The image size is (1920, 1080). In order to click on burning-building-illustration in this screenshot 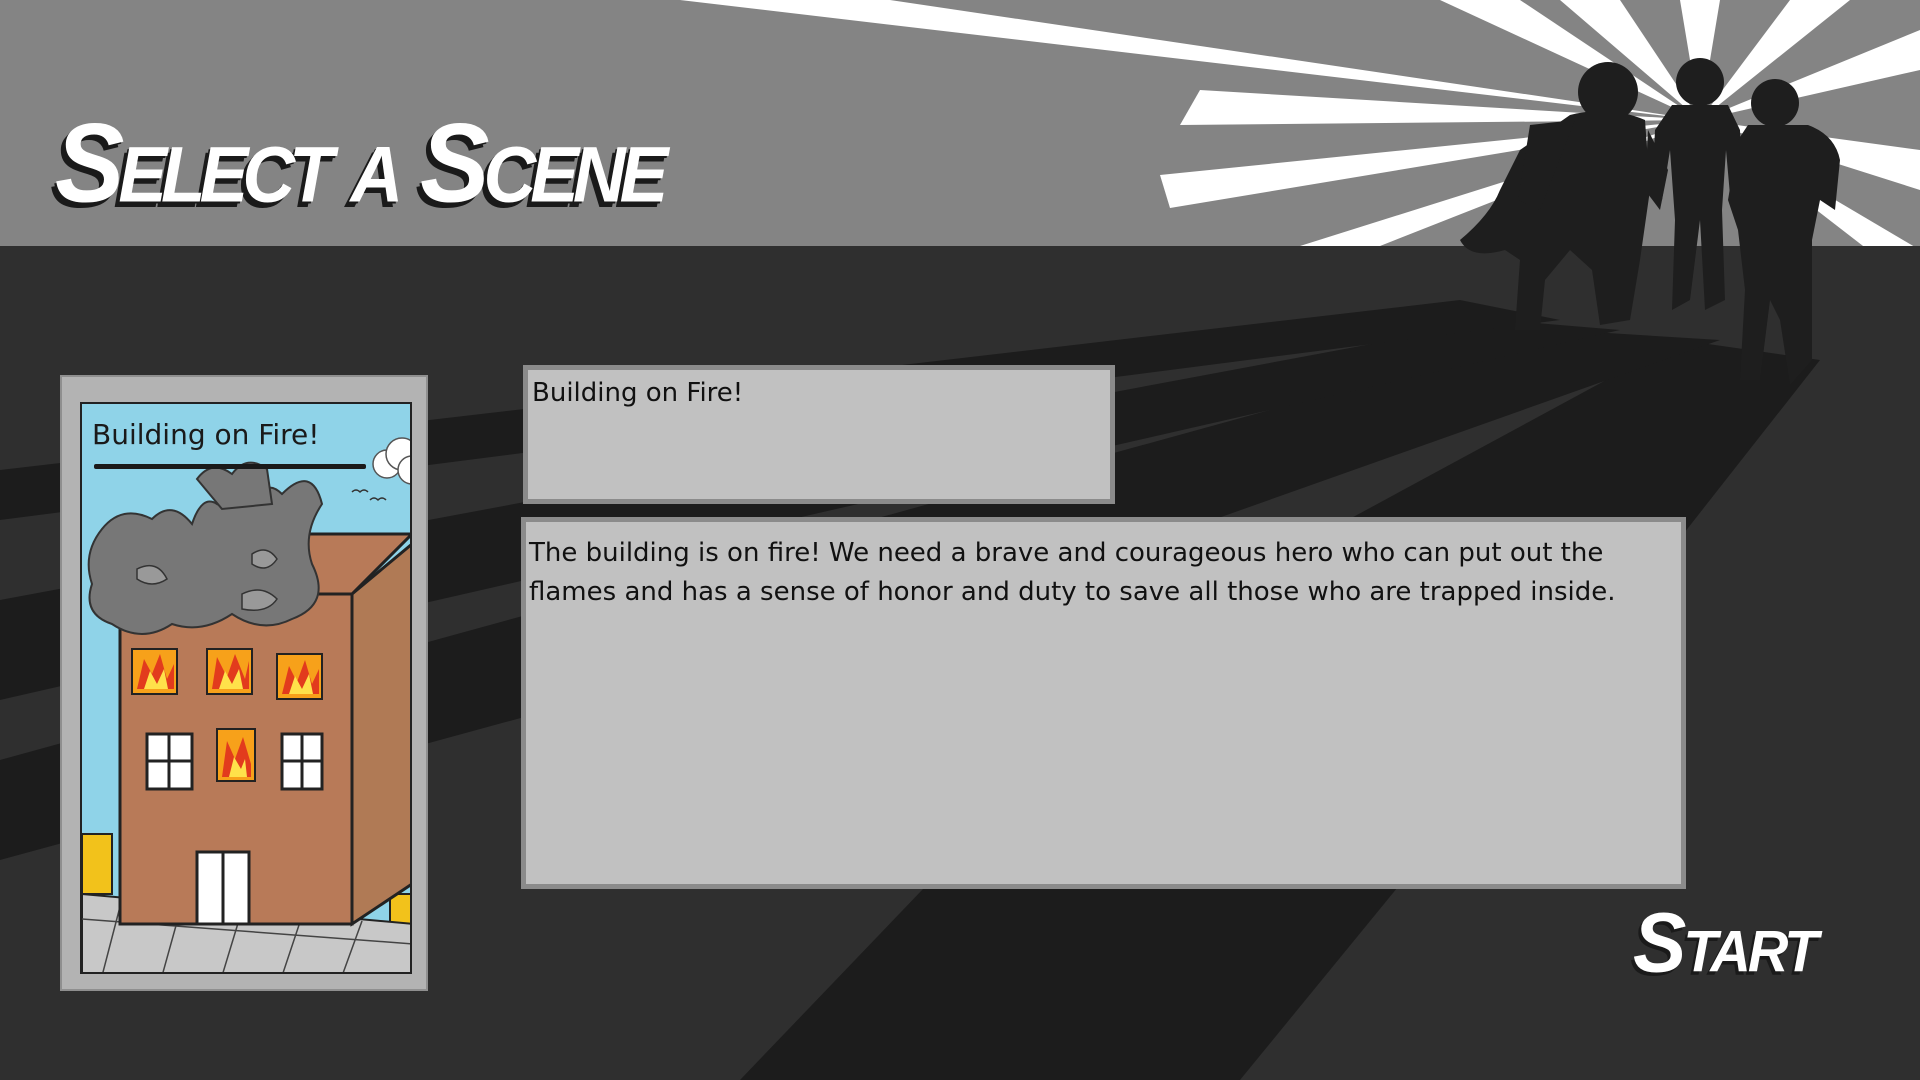, I will do `click(246, 688)`.